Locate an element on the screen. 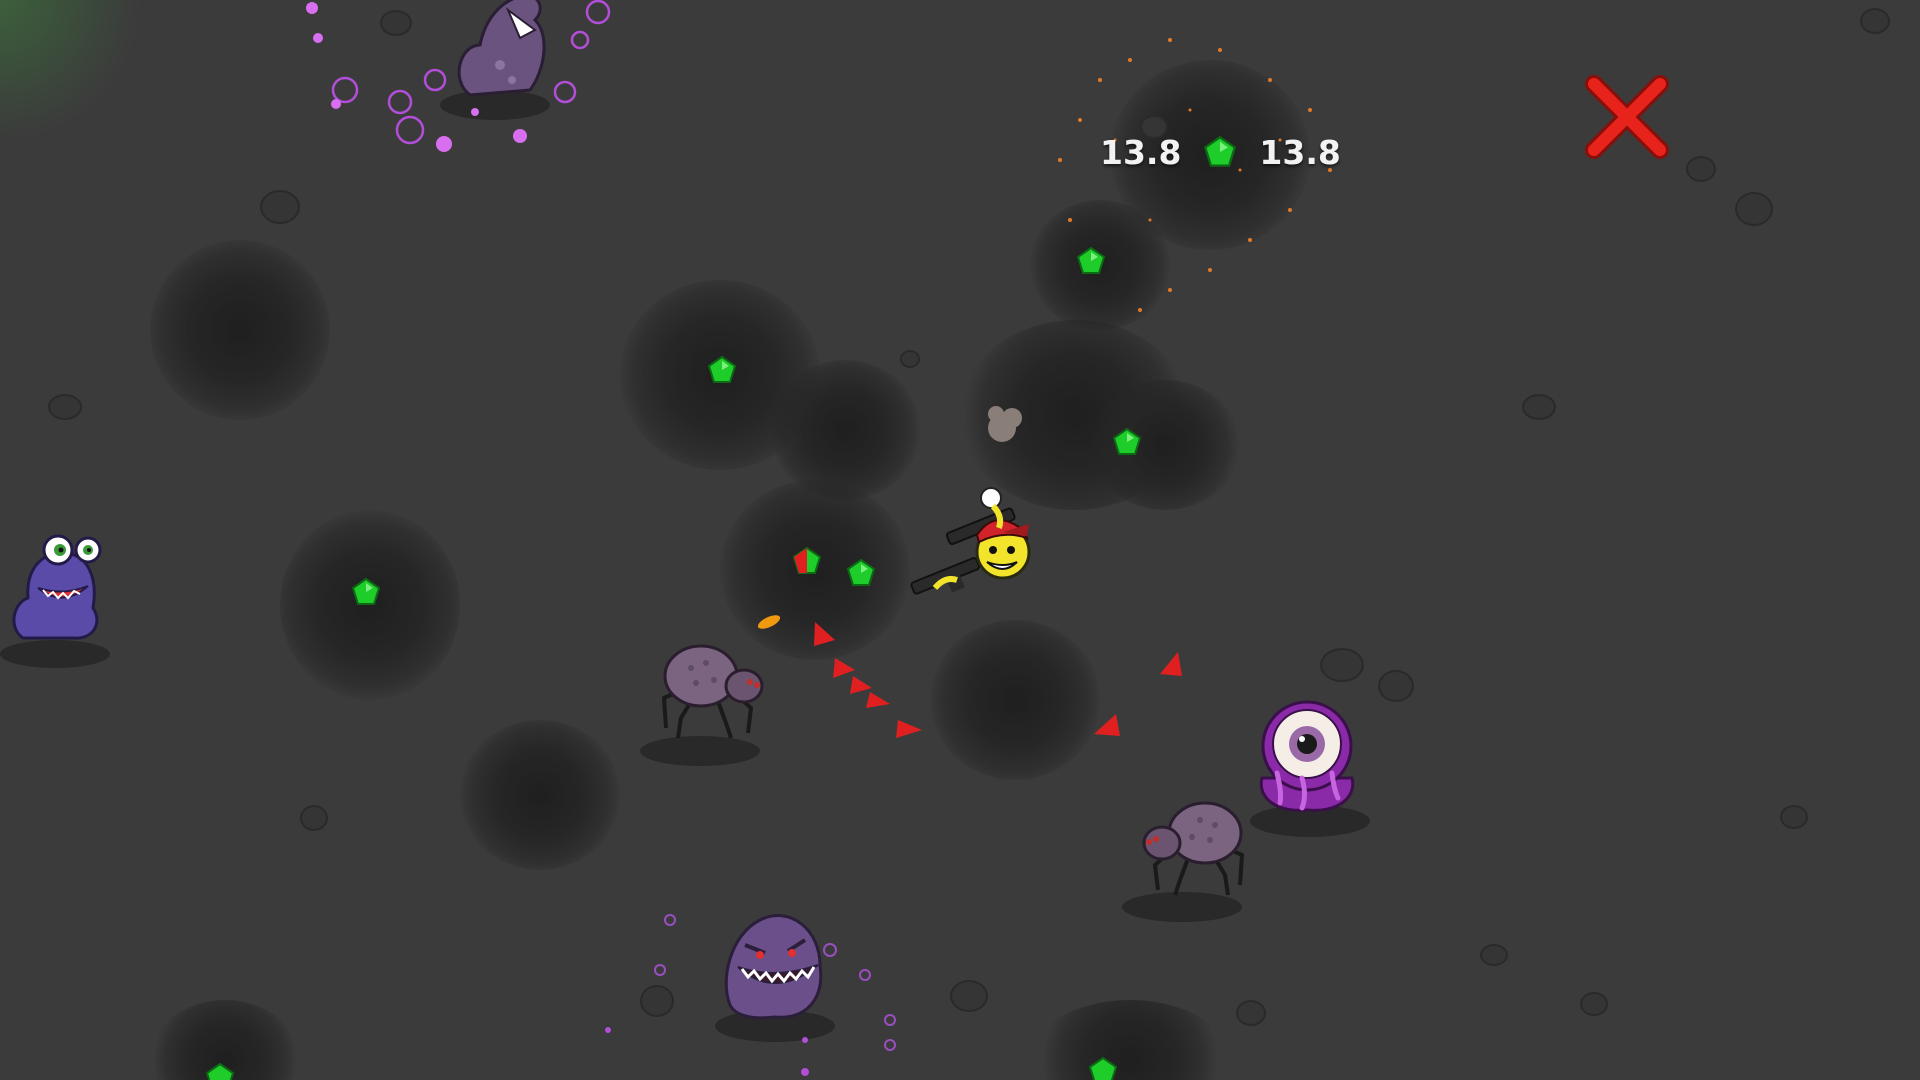 The width and height of the screenshot is (1920, 1080). bullet-projectile is located at coordinates (769, 622).